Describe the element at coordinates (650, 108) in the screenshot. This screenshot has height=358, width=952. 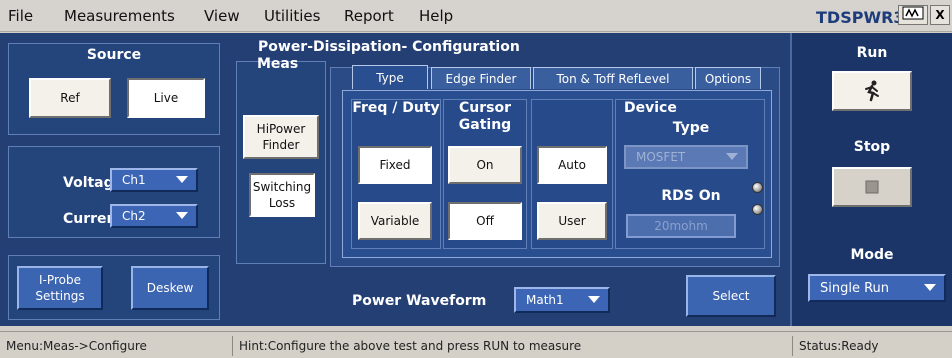
I see `device-title: Device` at that location.